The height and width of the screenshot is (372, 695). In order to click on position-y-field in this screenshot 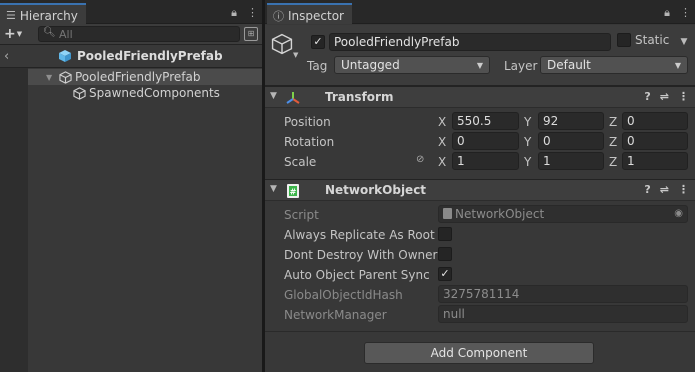, I will do `click(571, 121)`.